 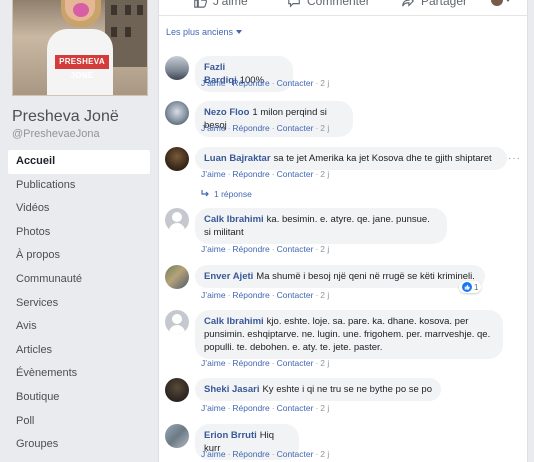 What do you see at coordinates (79, 327) in the screenshot?
I see `nav-item-avis: Avis` at bounding box center [79, 327].